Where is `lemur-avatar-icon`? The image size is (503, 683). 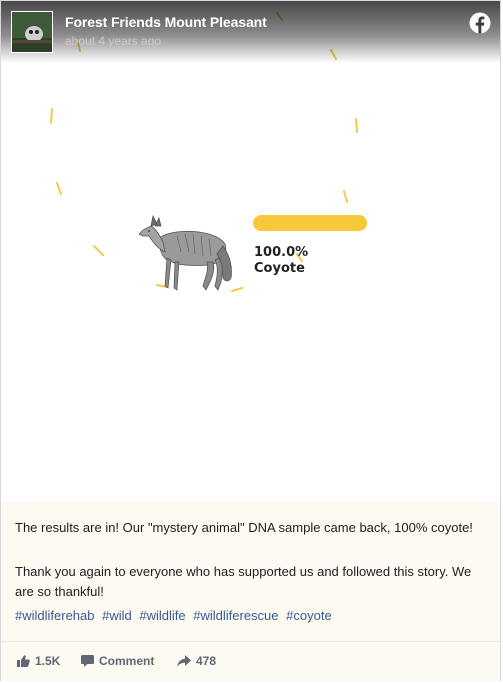 lemur-avatar-icon is located at coordinates (32, 32).